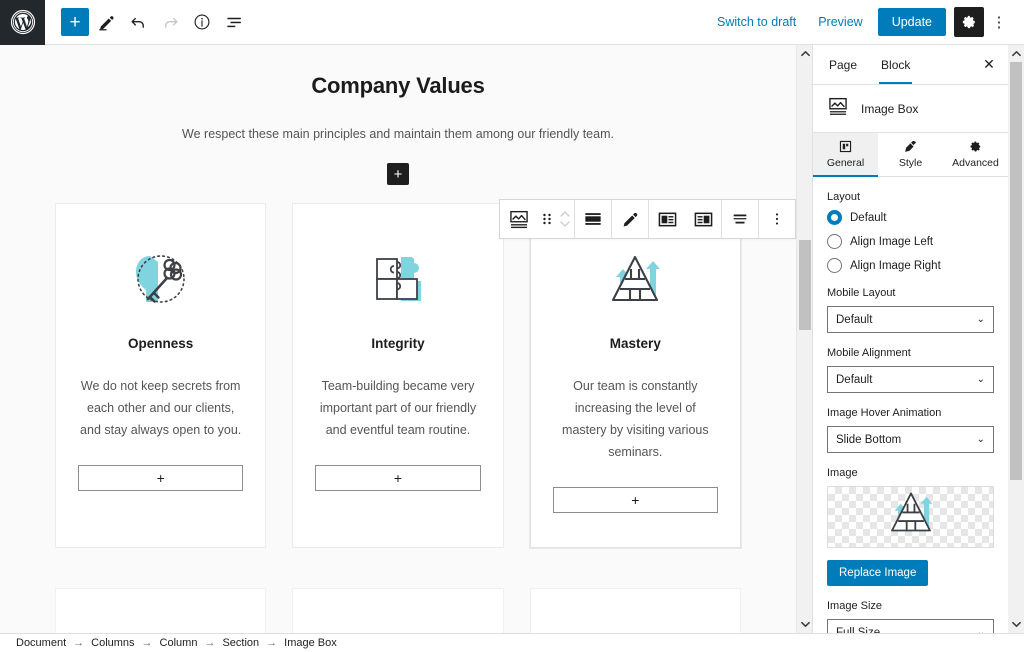  I want to click on tab-page: Page, so click(843, 65).